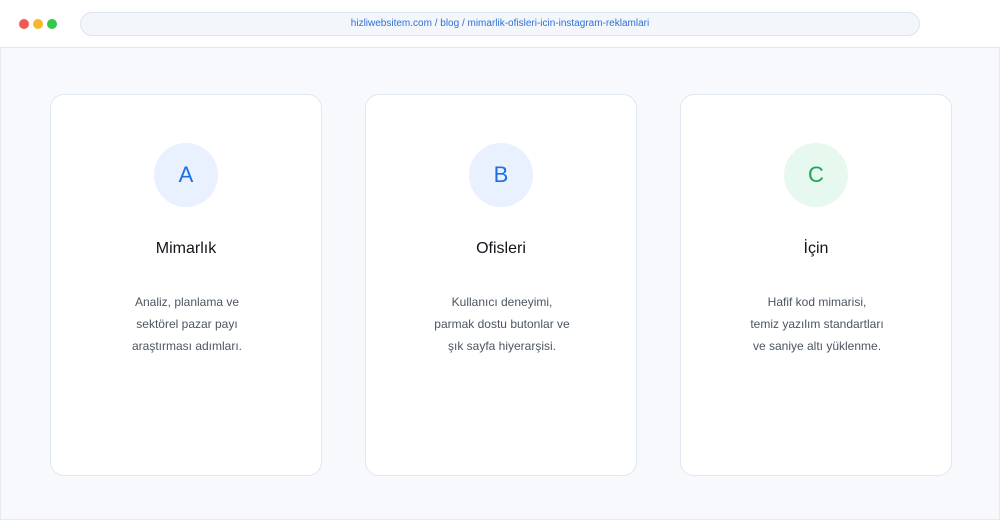  I want to click on card-description-line: ve saniye altı yüklenme., so click(817, 346).